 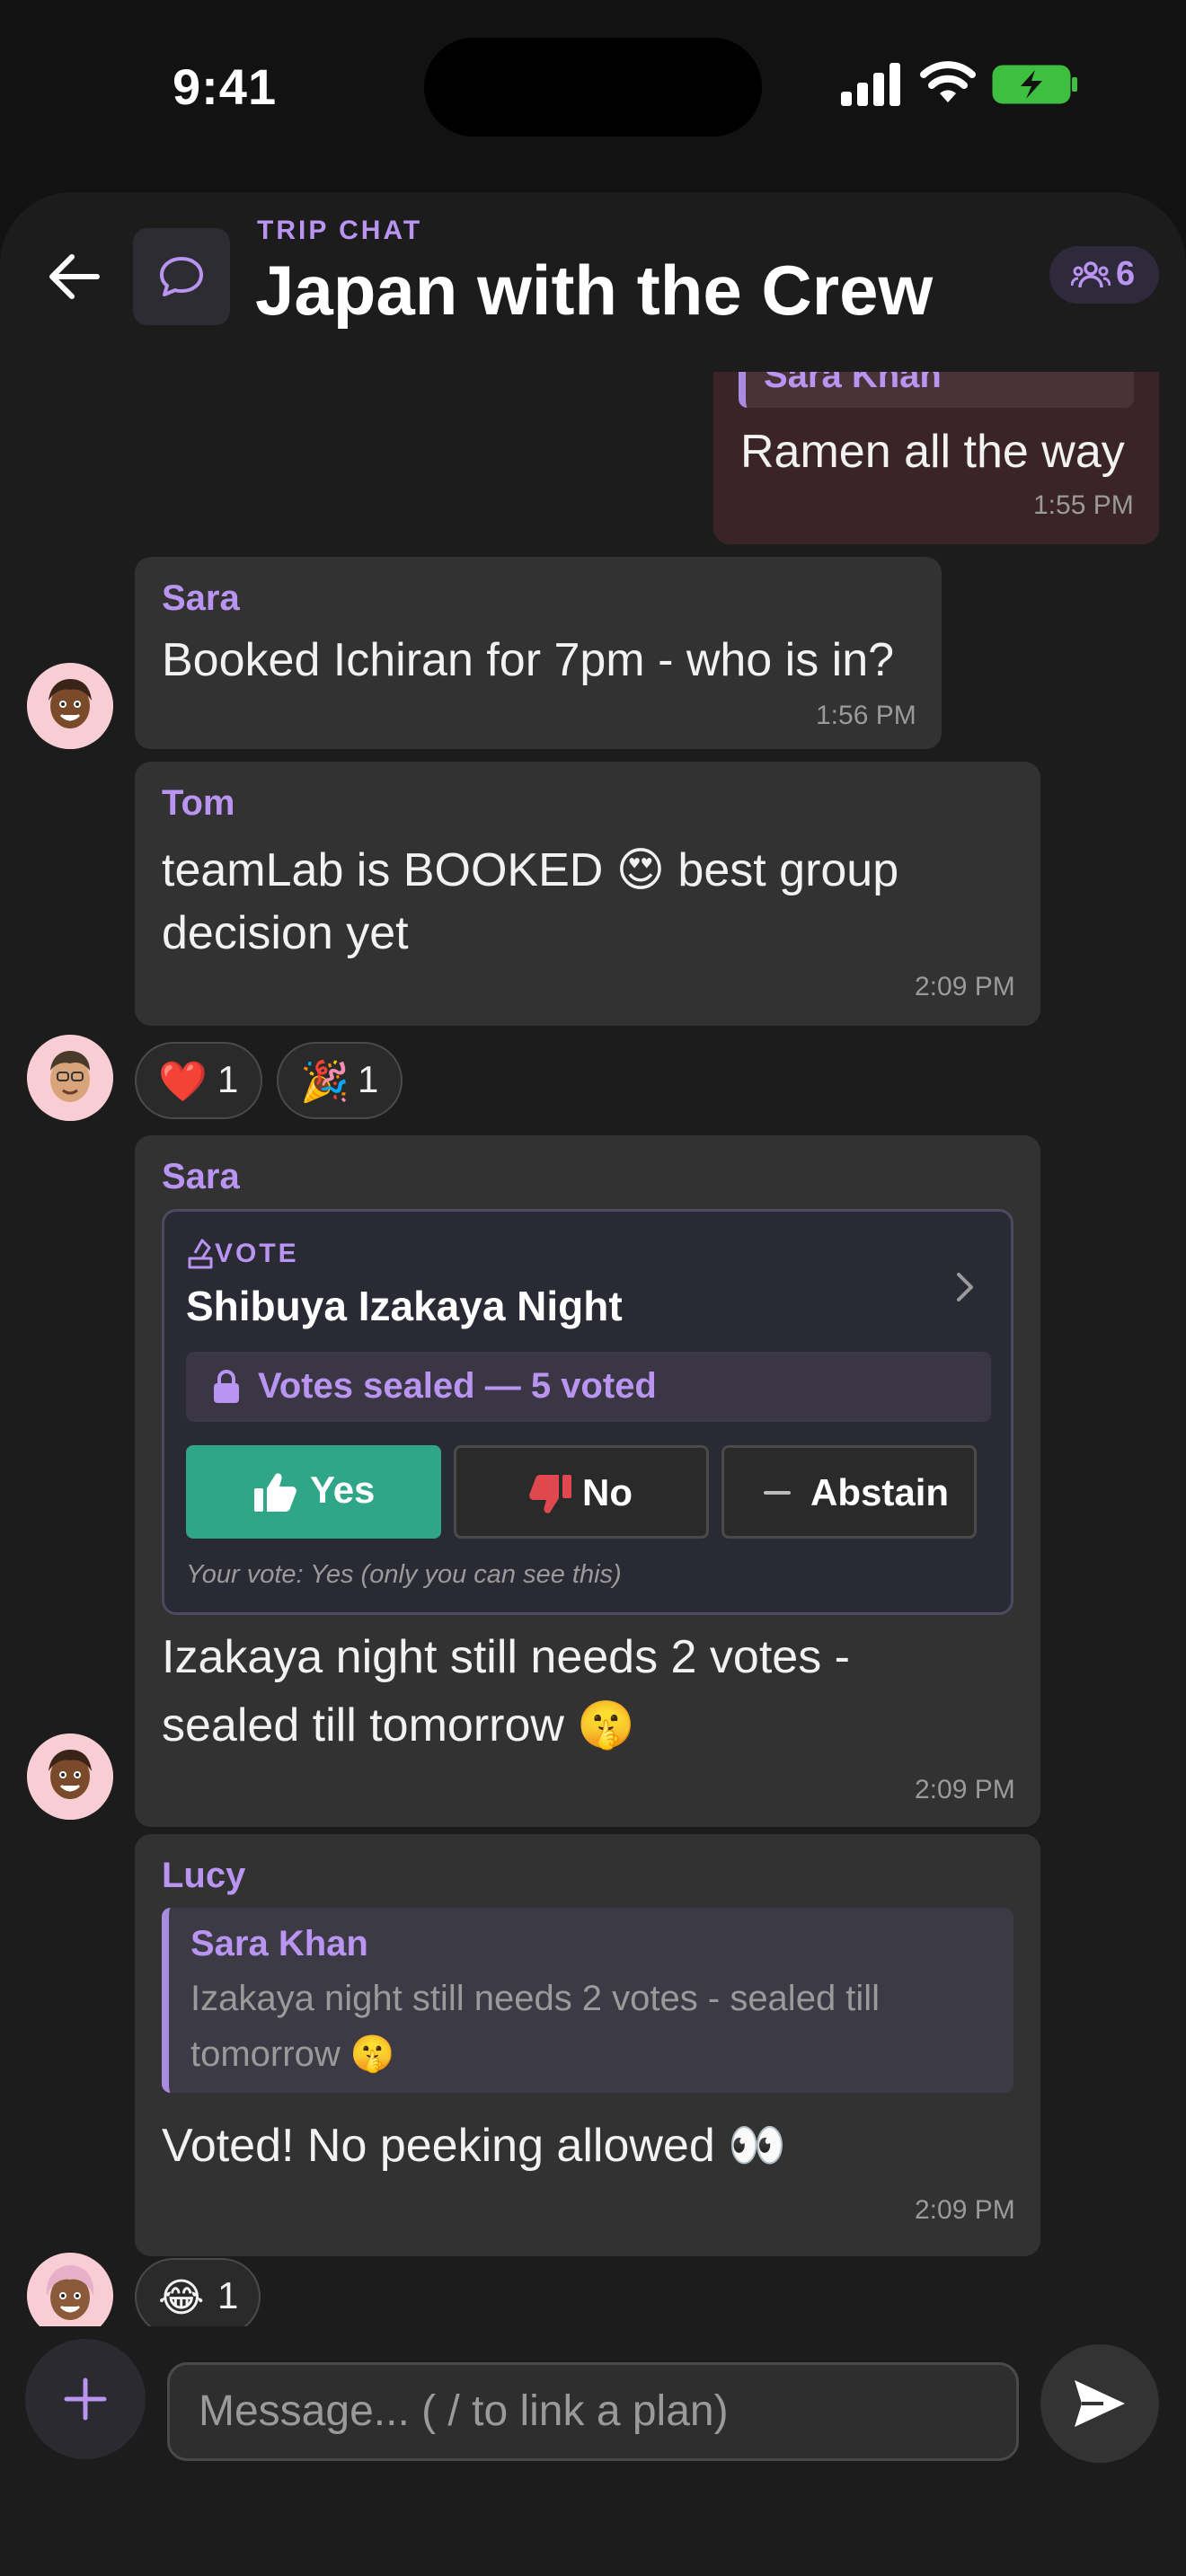 I want to click on send-icon, so click(x=1100, y=2403).